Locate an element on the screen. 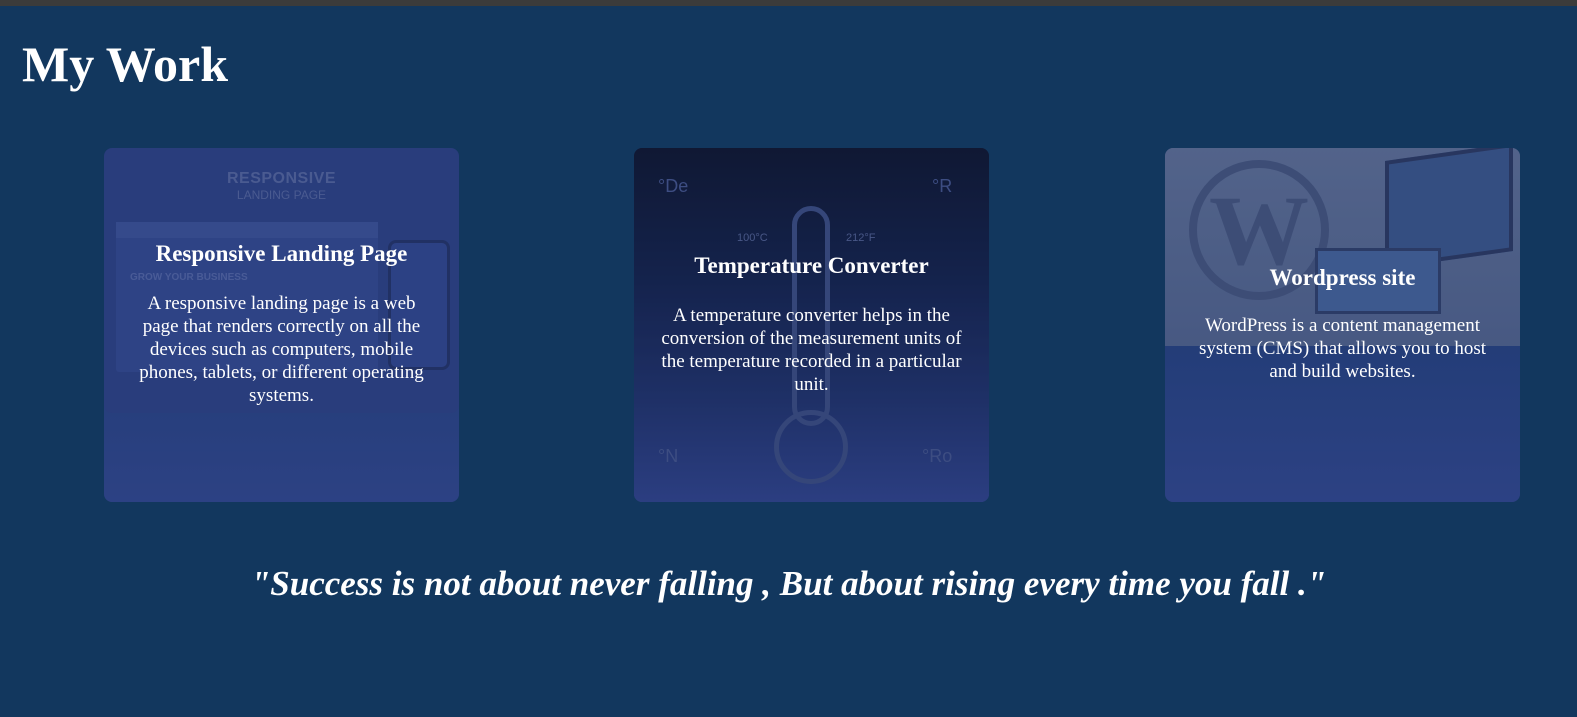 This screenshot has width=1577, height=717. project-title: Temperature Converter is located at coordinates (811, 265).